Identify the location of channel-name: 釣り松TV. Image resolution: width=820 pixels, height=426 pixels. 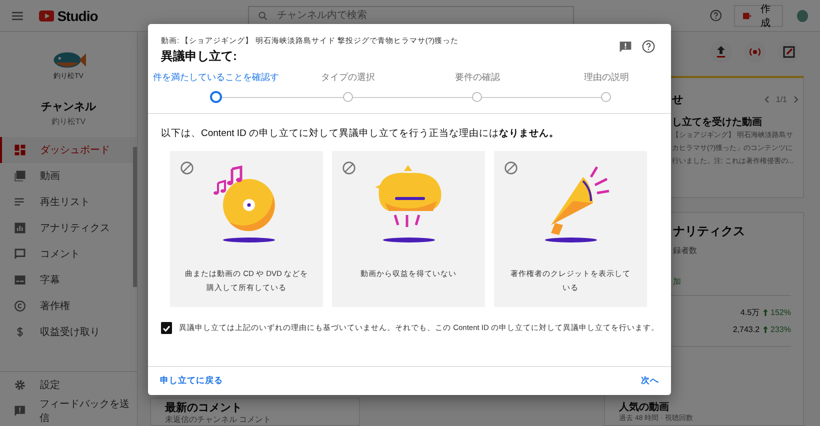
(68, 121).